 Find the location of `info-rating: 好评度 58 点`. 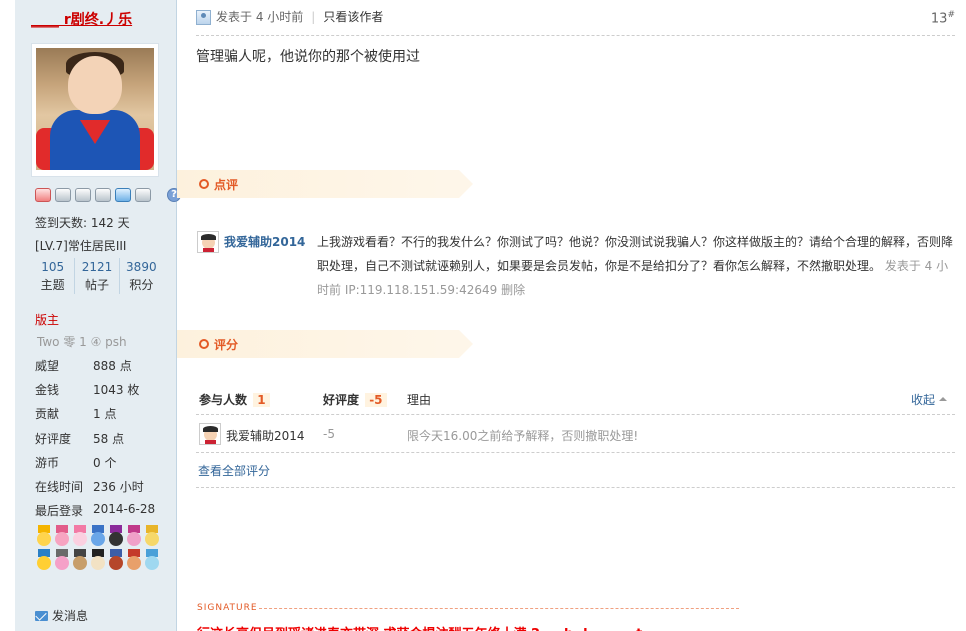

info-rating: 好评度 58 点 is located at coordinates (80, 439).